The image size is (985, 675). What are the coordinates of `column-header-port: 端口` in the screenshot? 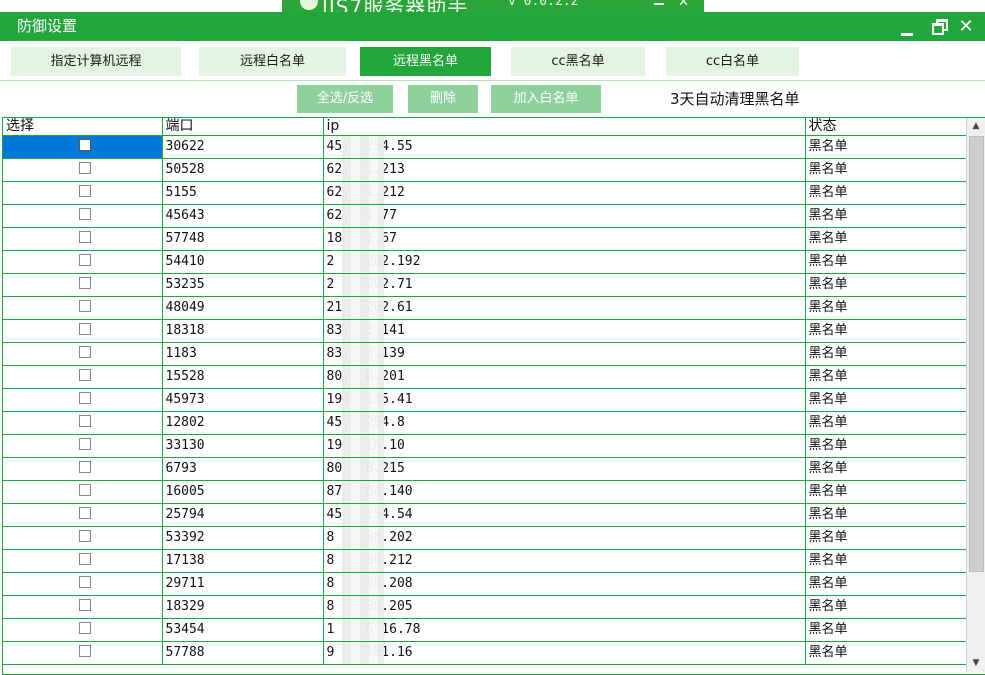 It's located at (243, 127).